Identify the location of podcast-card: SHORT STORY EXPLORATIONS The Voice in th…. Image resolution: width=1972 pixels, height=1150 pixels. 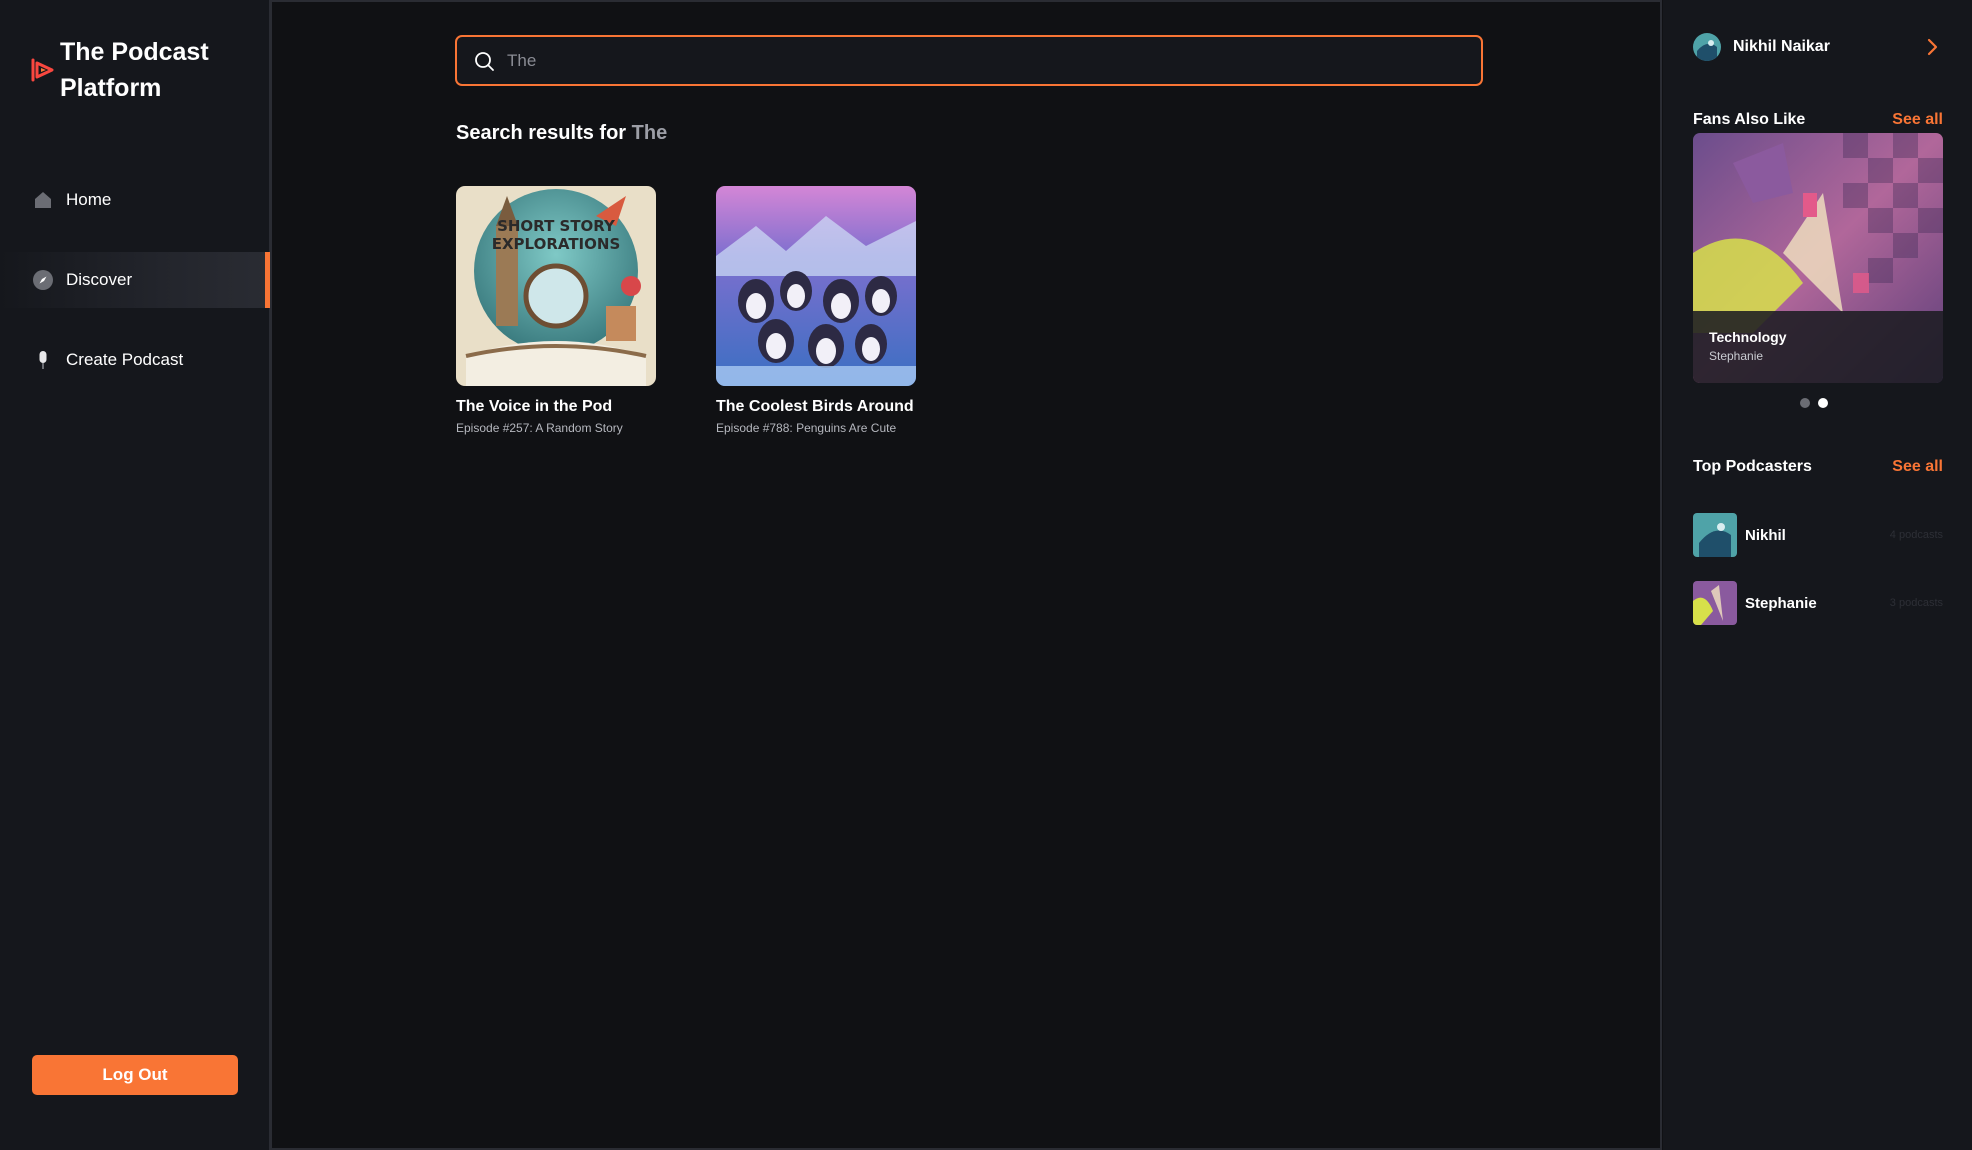
(556, 310).